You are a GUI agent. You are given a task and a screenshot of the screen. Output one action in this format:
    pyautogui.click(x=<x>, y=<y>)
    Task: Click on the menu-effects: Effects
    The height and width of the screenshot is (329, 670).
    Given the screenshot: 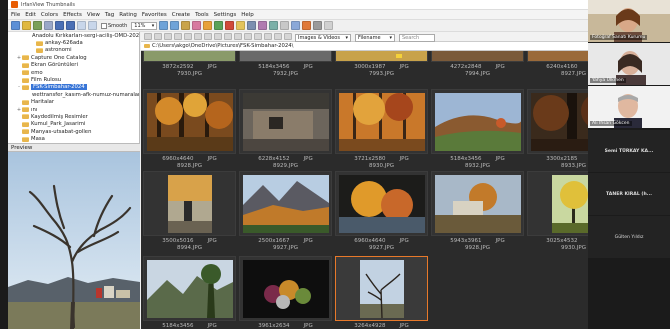 What is the action you would take?
    pyautogui.click(x=72, y=15)
    